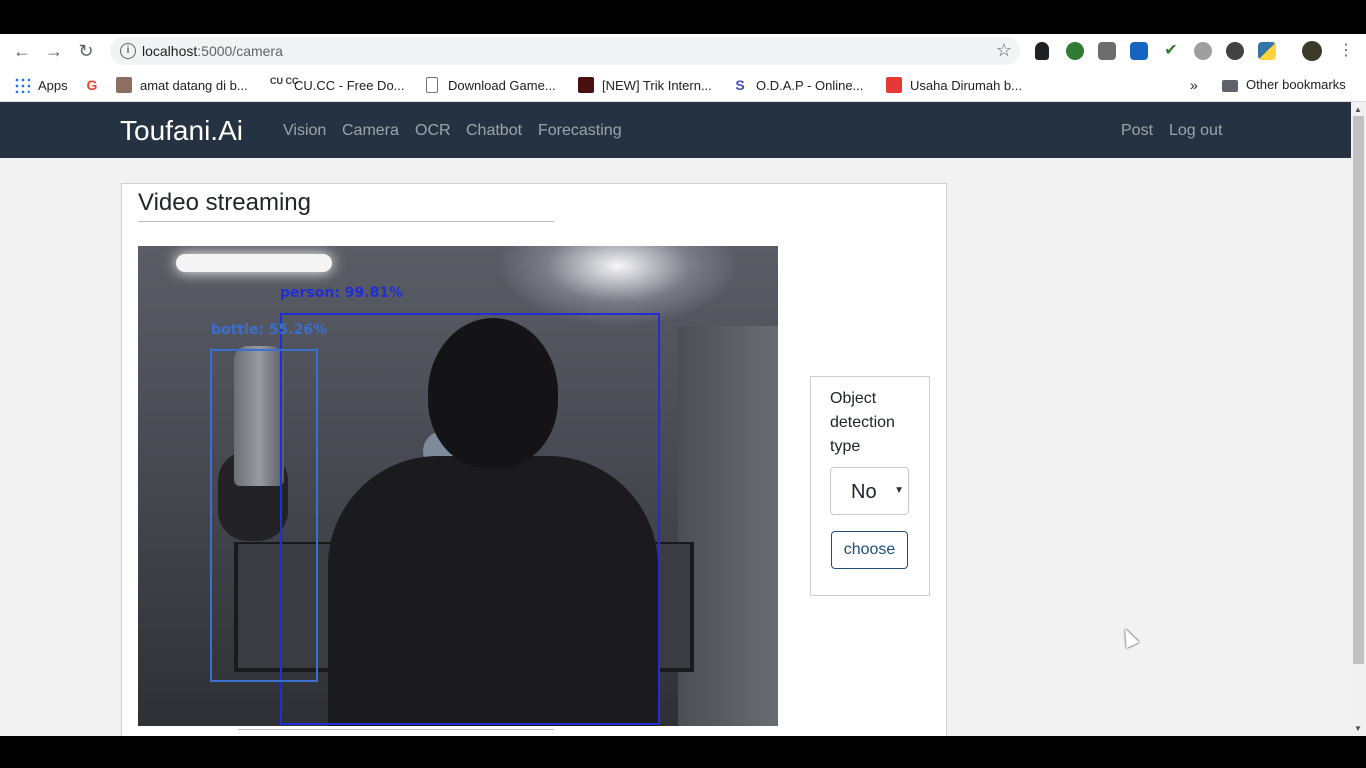 This screenshot has height=768, width=1366. What do you see at coordinates (254, 263) in the screenshot?
I see `ceiling-lamp` at bounding box center [254, 263].